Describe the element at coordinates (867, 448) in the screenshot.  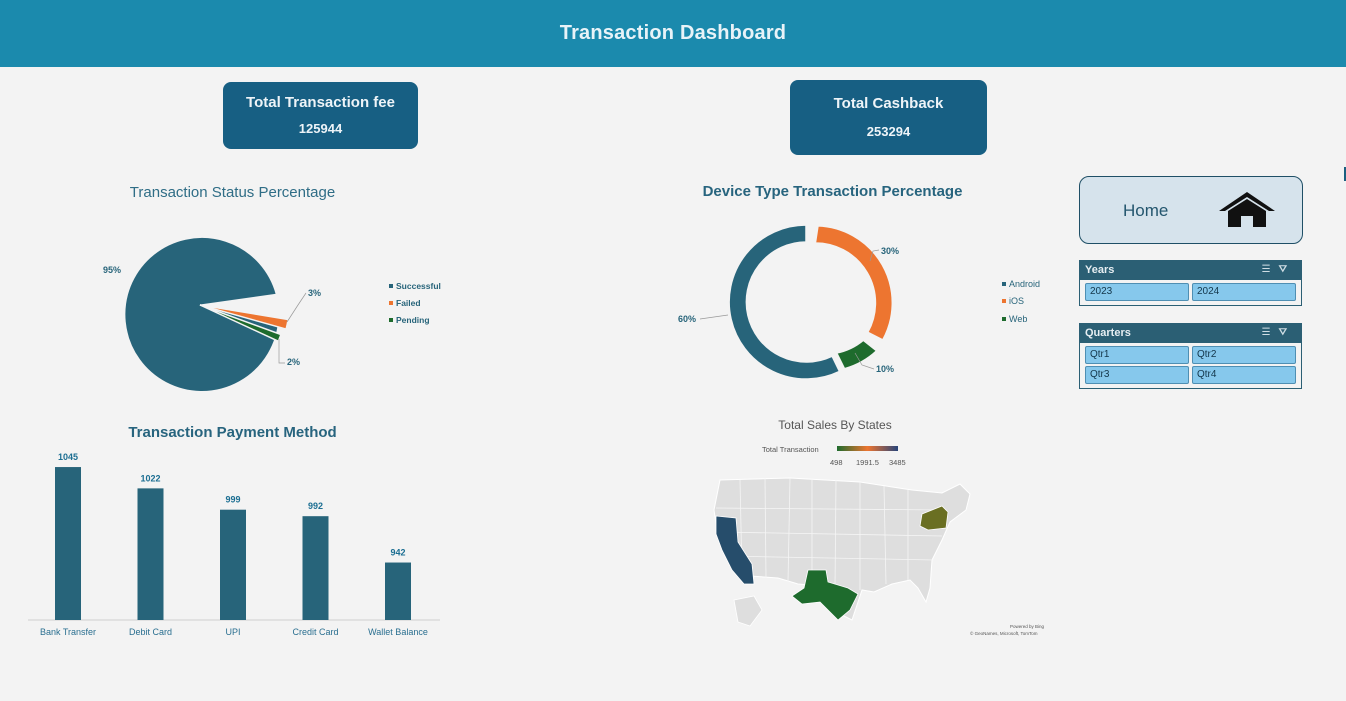
I see `map-legend-gradient` at that location.